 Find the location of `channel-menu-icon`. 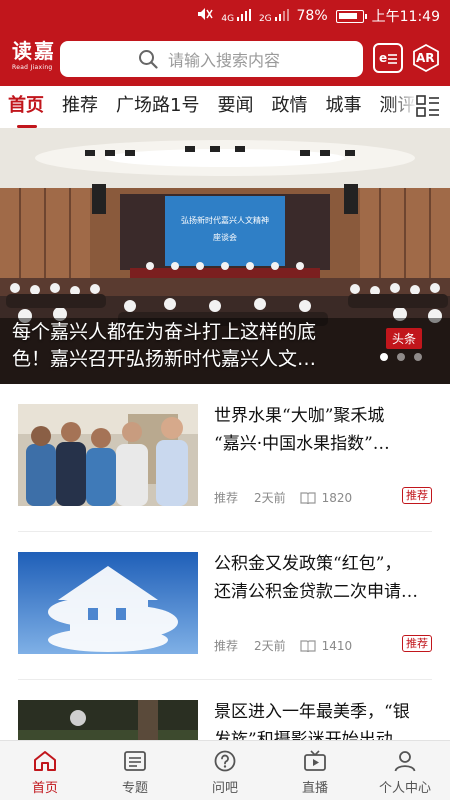

channel-menu-icon is located at coordinates (428, 107).